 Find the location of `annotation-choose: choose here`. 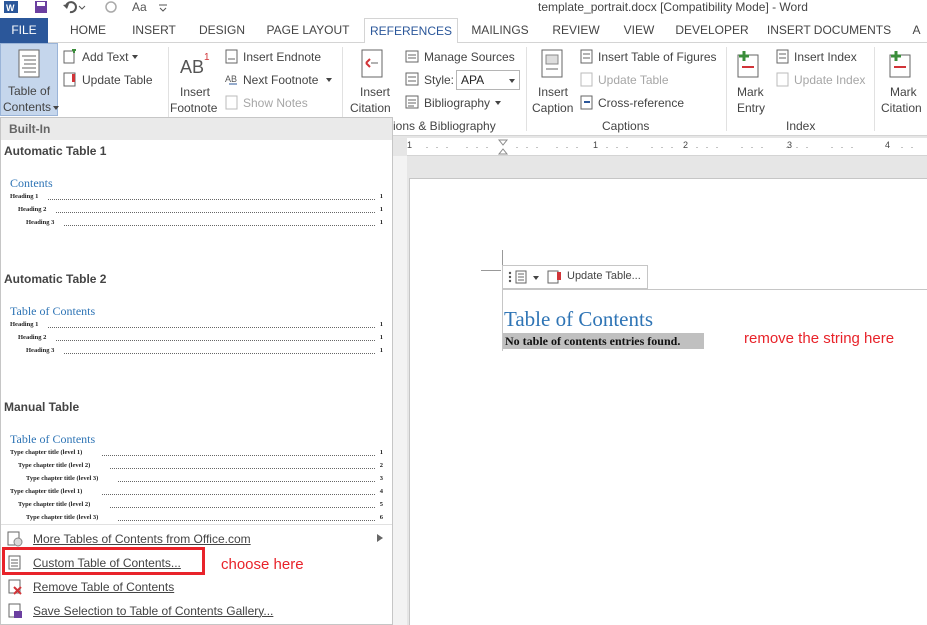

annotation-choose: choose here is located at coordinates (262, 564).